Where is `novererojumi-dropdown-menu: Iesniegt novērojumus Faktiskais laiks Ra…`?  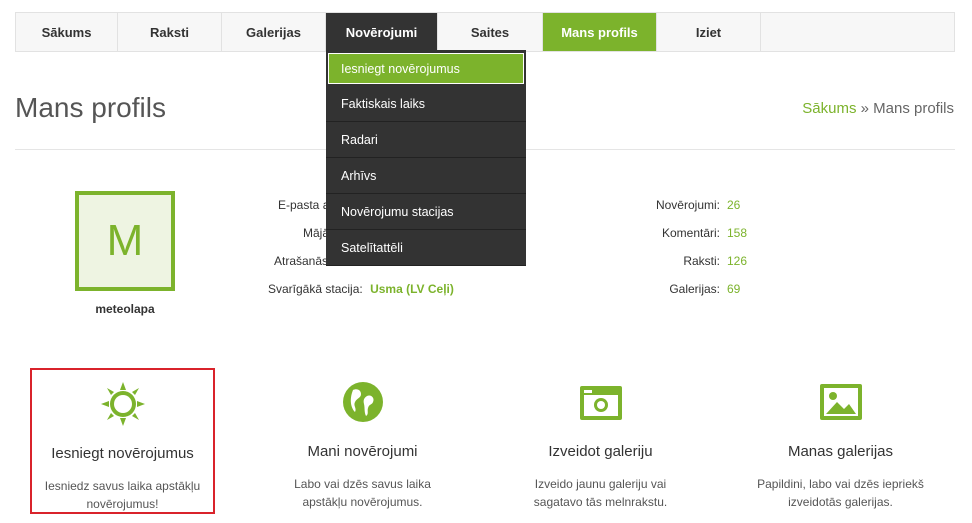
novererojumi-dropdown-menu: Iesniegt novērojumus Faktiskais laiks Ra… is located at coordinates (426, 158).